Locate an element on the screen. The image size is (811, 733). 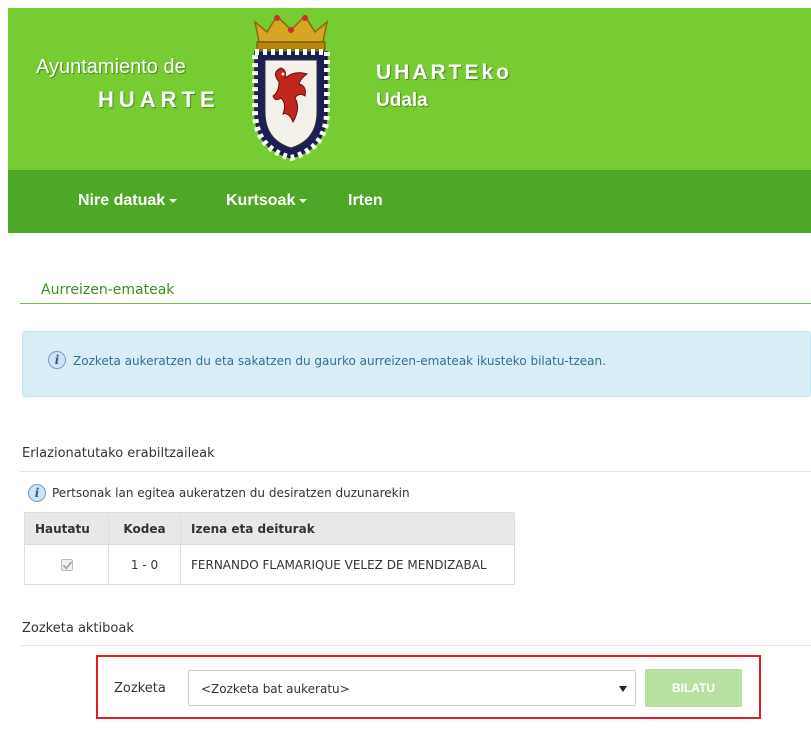
nav-item-nire-datuak: Nire datuak is located at coordinates (128, 201).